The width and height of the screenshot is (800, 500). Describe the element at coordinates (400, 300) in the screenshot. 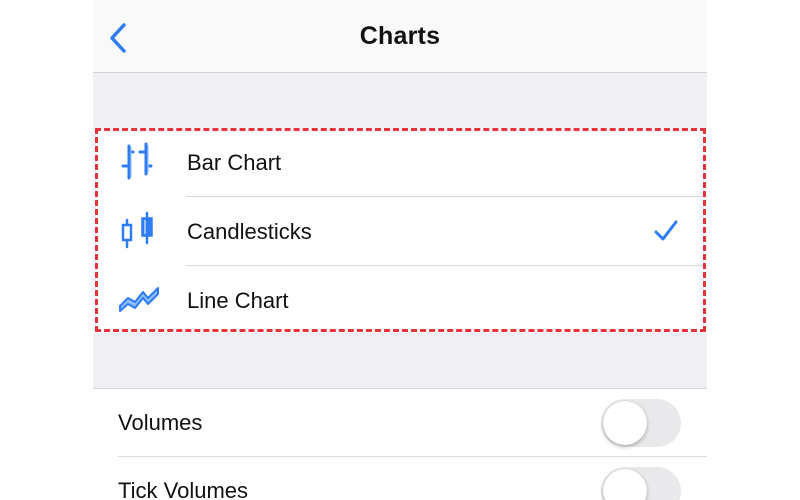

I see `chart-type-line-chart: Line Chart` at that location.